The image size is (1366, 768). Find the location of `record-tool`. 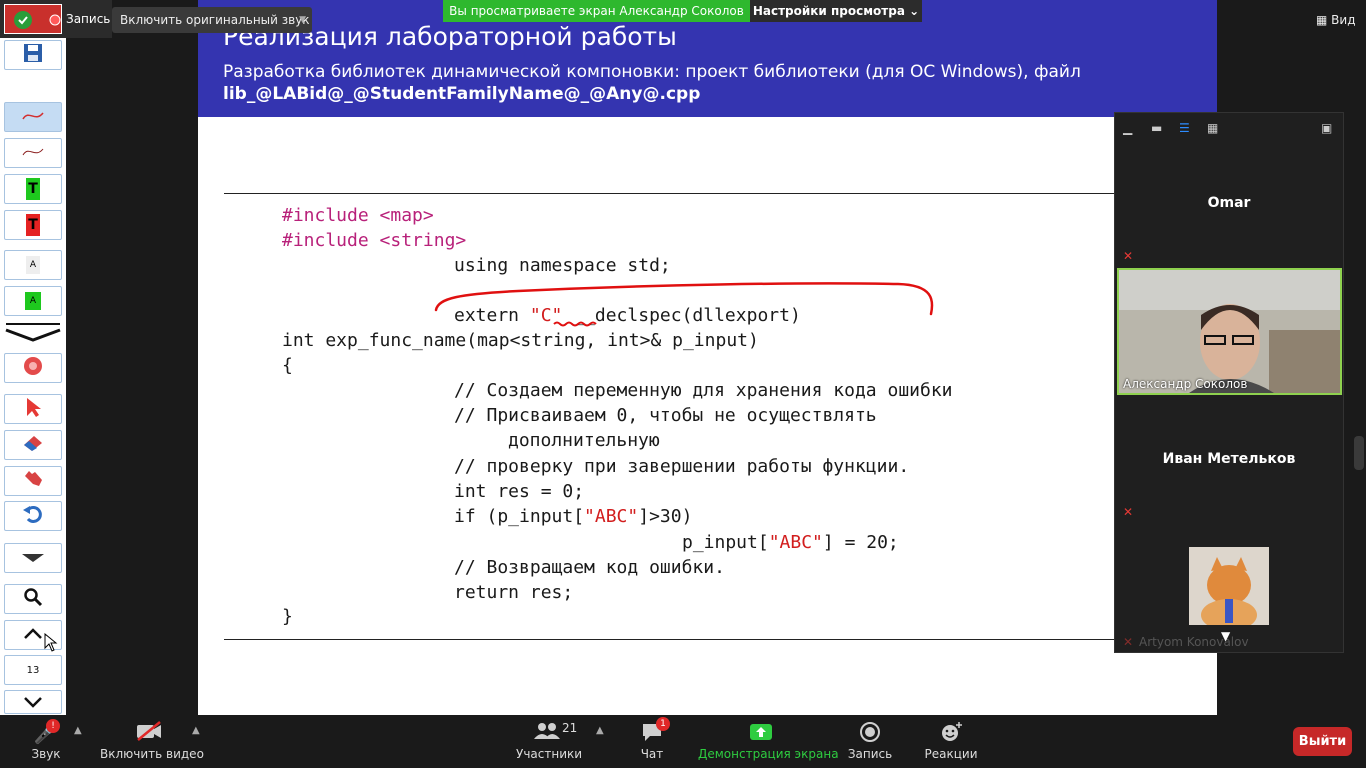

record-tool is located at coordinates (33, 368).